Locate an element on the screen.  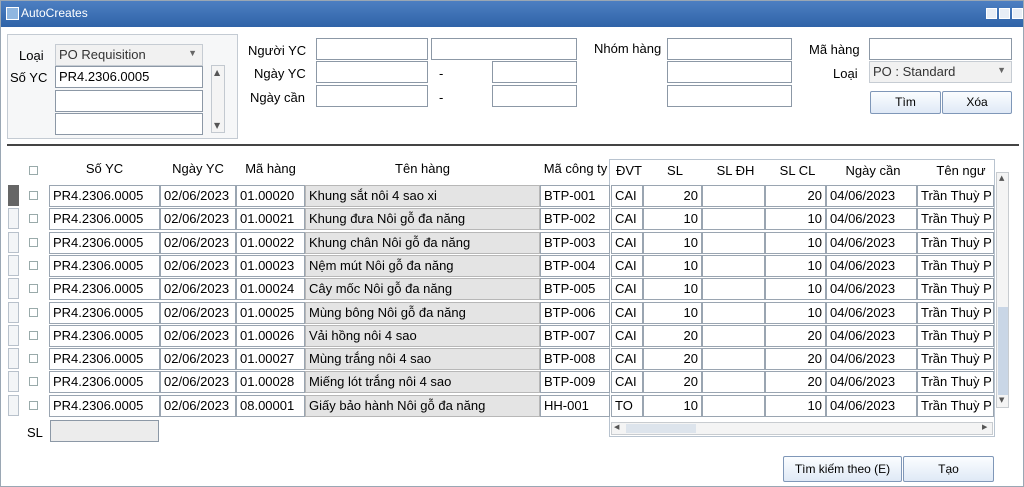
cell-ma-hang: 01.00025 is located at coordinates (270, 313).